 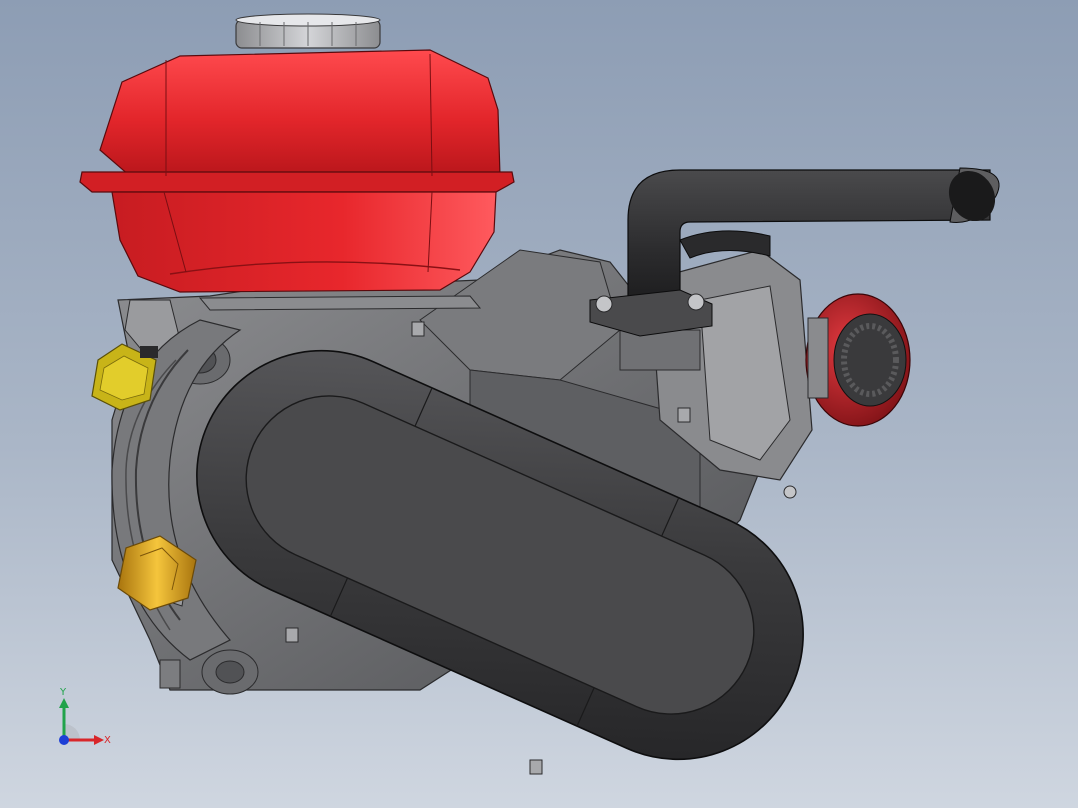 I want to click on triad-x-label: X, so click(x=107, y=740).